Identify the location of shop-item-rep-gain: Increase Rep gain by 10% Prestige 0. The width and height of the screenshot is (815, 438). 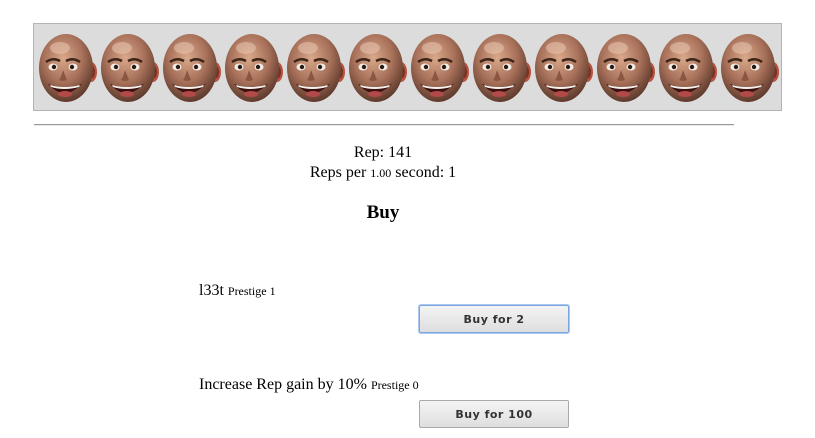
(309, 385).